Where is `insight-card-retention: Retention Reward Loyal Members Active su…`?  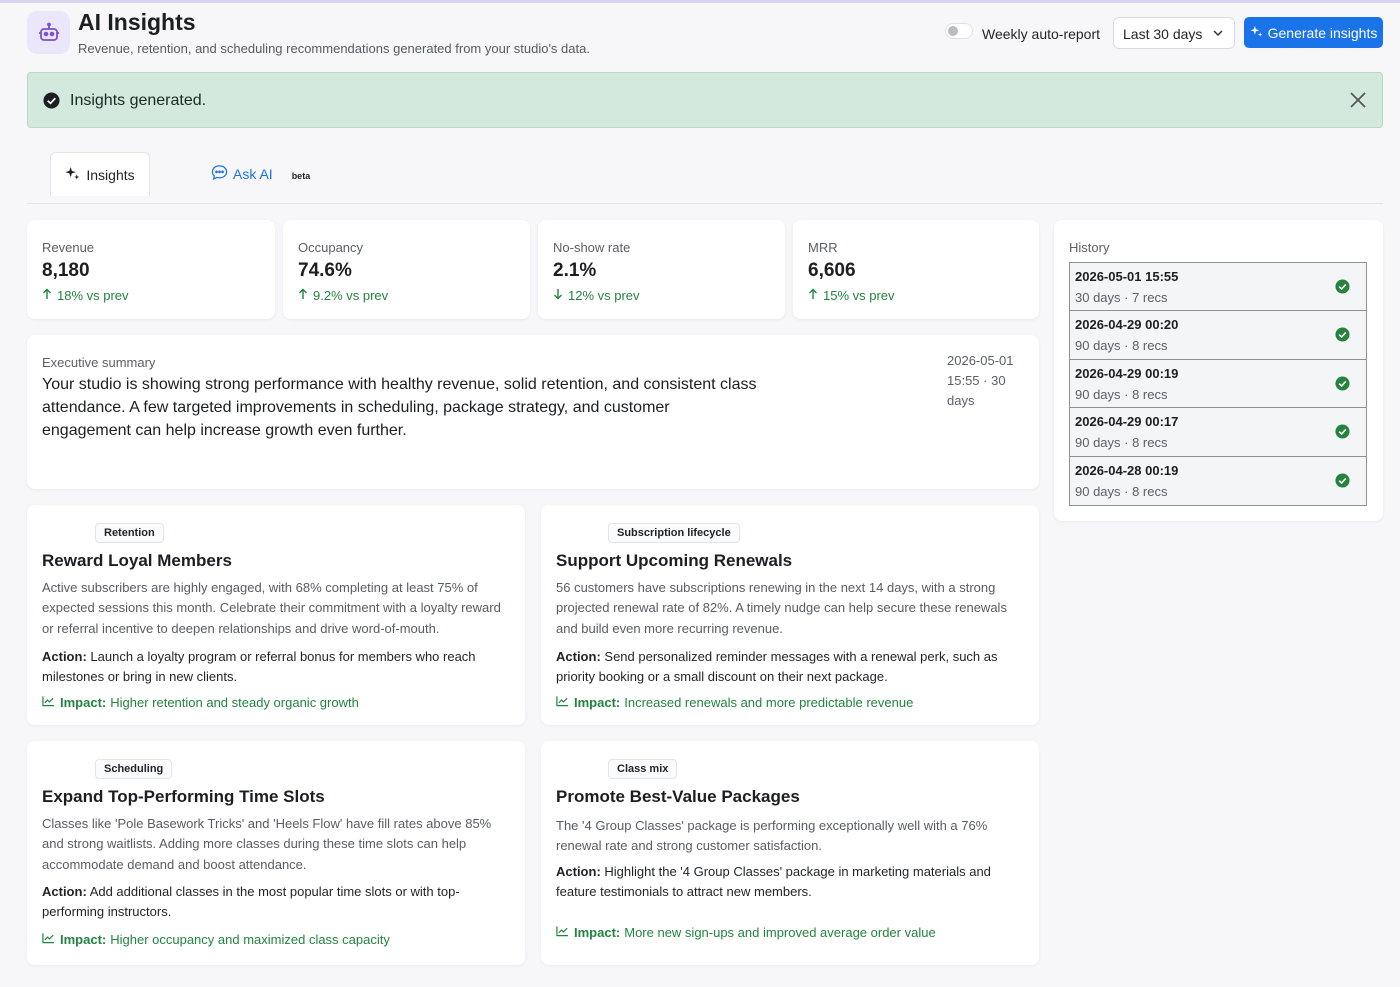 insight-card-retention: Retention Reward Loyal Members Active su… is located at coordinates (276, 615).